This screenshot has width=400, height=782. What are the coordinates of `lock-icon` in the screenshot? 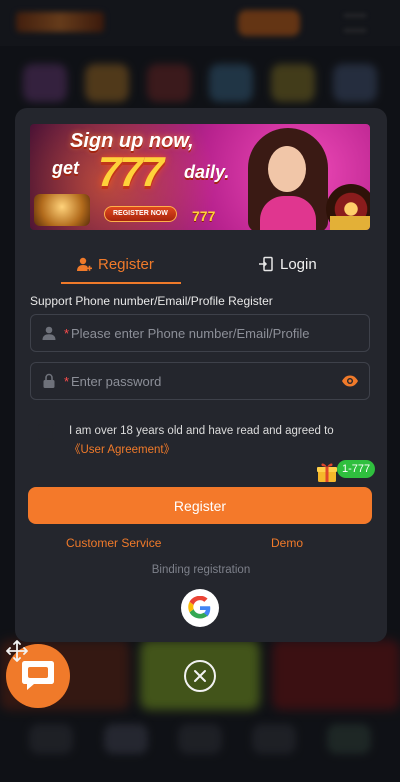 It's located at (49, 380).